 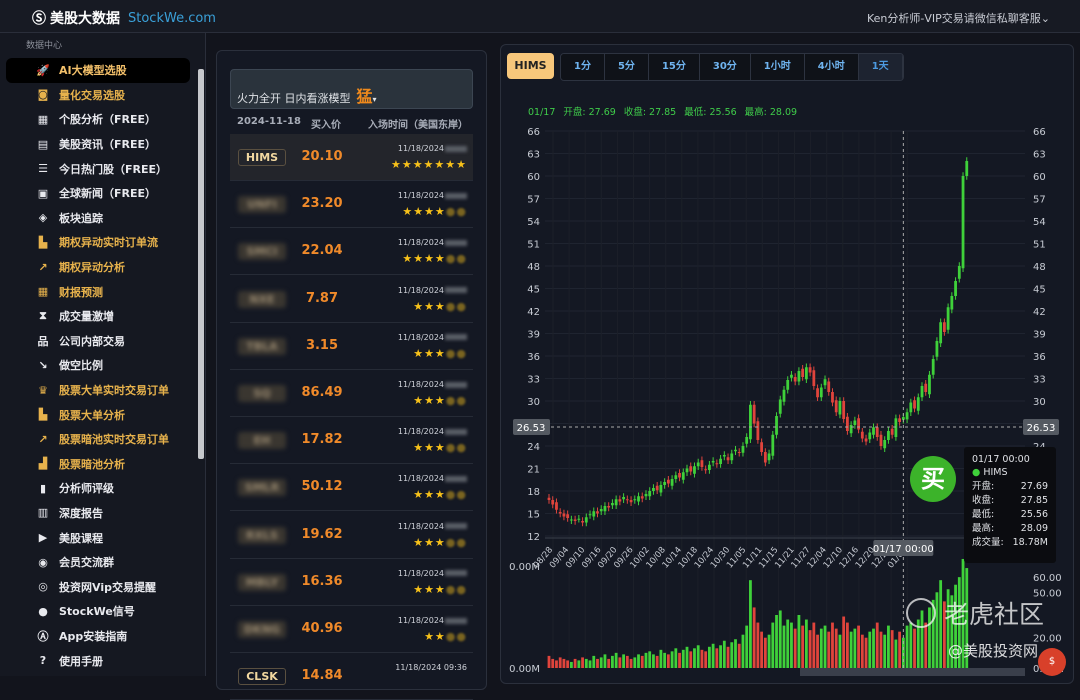 I want to click on y-tick-label-right: 33, so click(x=1039, y=380).